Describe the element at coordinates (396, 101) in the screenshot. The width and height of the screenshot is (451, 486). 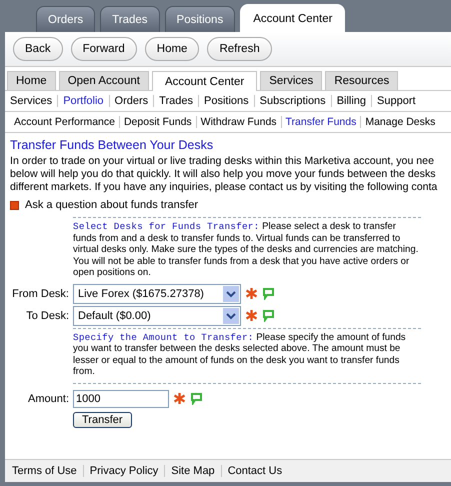
I see `menu-link: Support` at that location.